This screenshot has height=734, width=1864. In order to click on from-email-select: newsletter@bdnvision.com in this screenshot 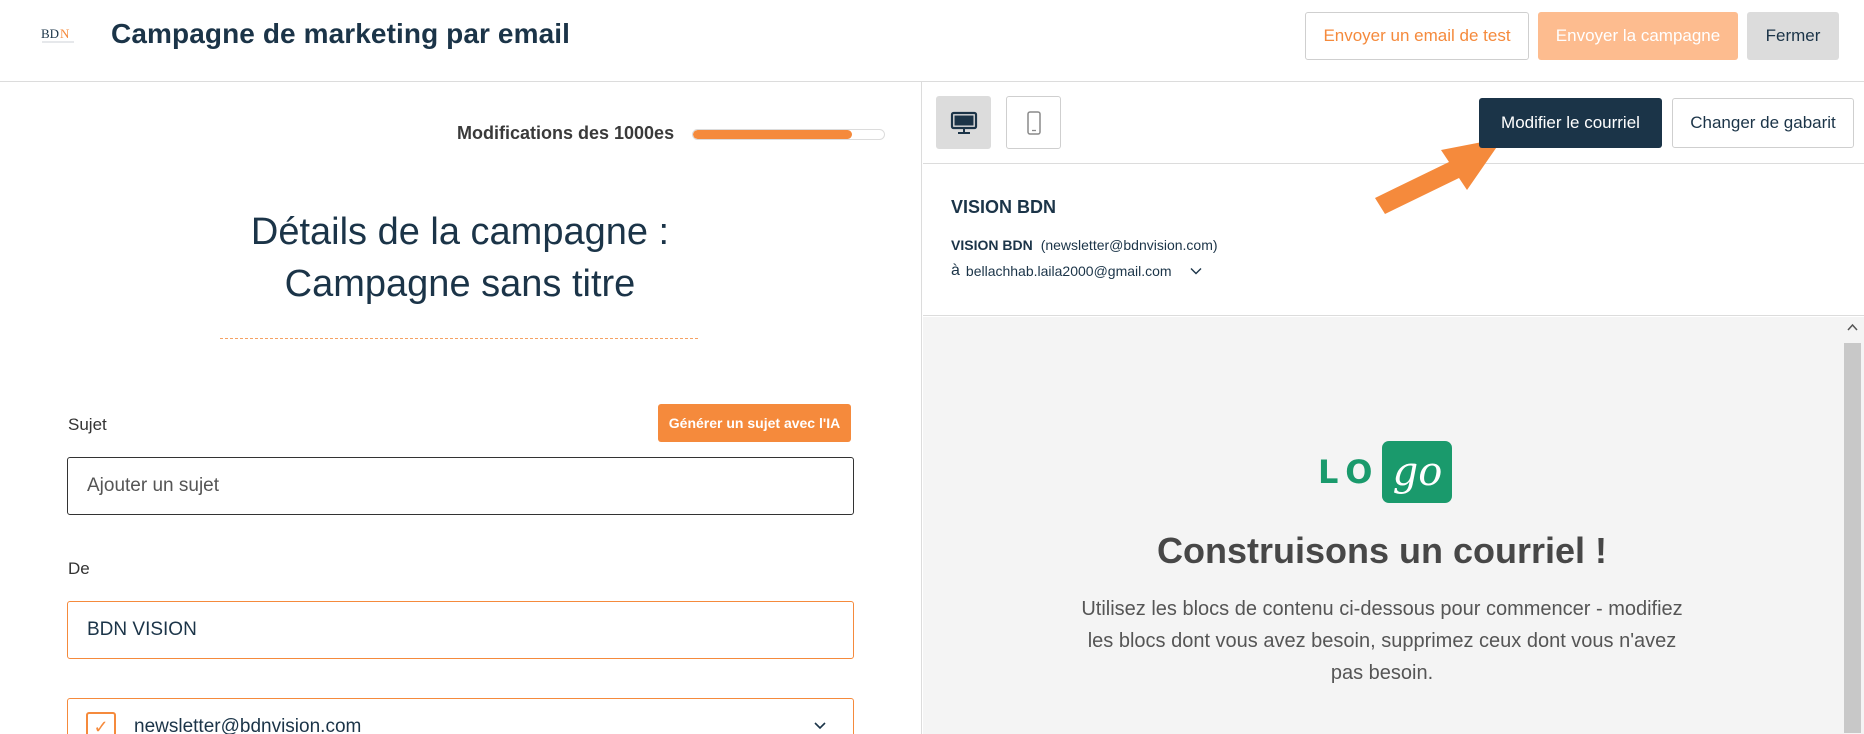, I will do `click(460, 716)`.